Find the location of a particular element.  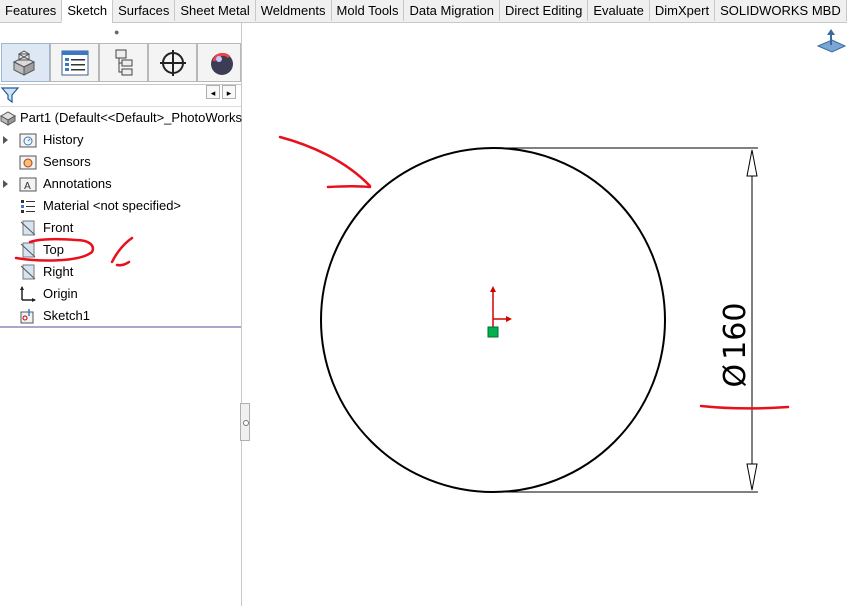

property-manager-icon is located at coordinates (75, 63).